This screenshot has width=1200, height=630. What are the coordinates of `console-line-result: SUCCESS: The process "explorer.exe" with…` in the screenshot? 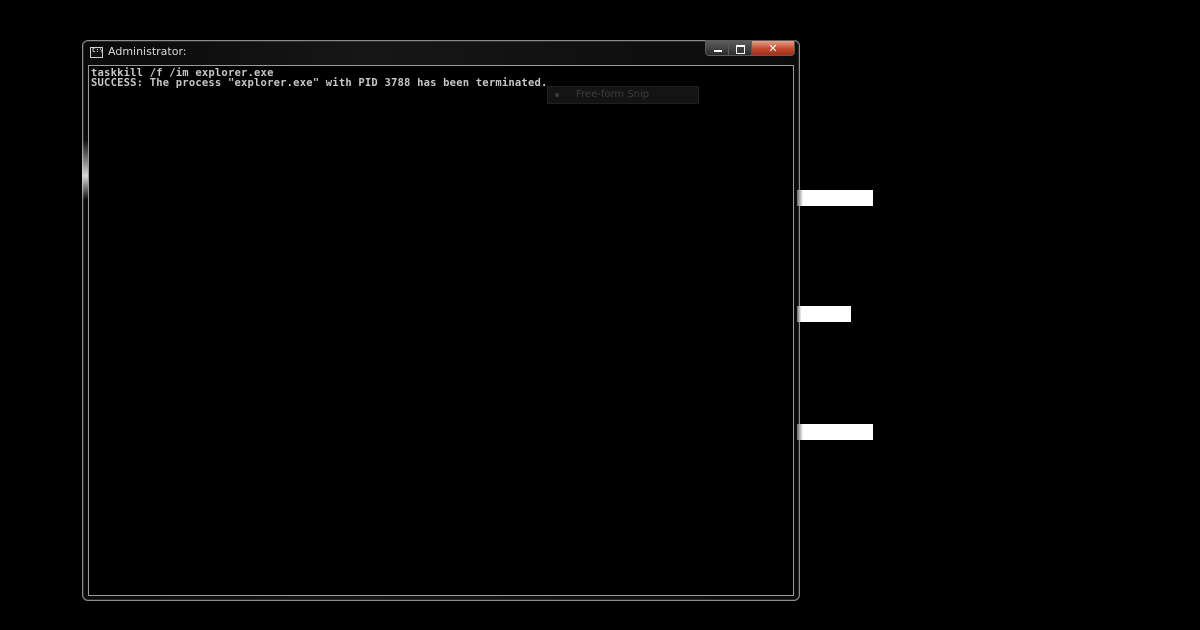 It's located at (319, 83).